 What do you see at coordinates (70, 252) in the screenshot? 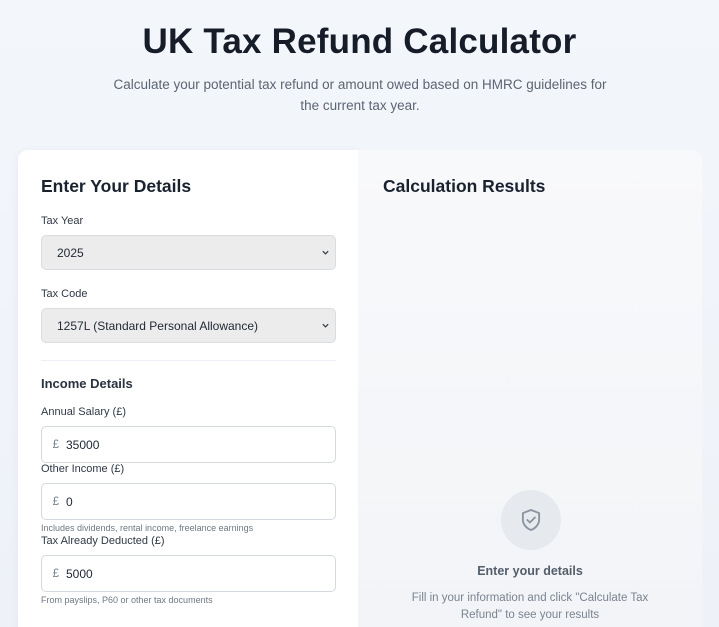
I see `tax-year-value: 2025` at bounding box center [70, 252].